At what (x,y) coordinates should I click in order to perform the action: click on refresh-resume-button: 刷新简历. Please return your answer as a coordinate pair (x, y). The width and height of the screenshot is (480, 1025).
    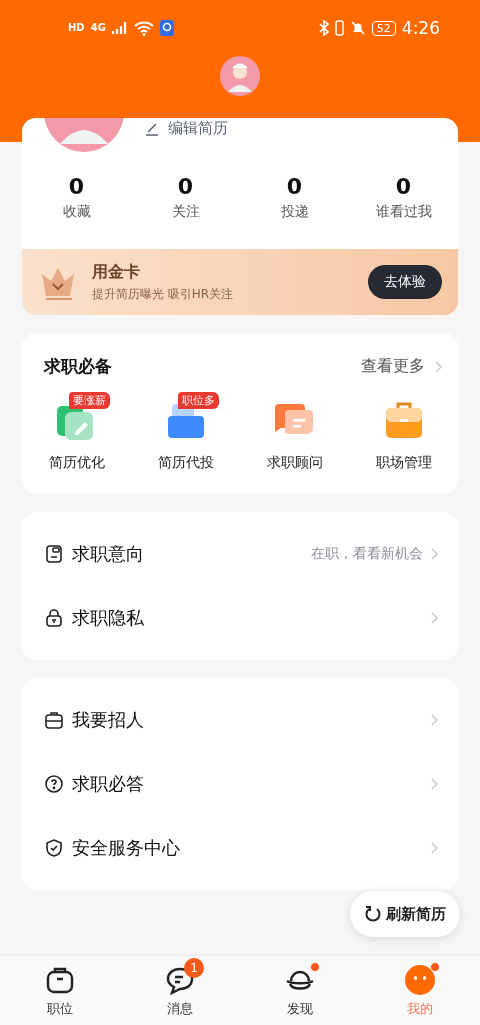
    Looking at the image, I should click on (405, 914).